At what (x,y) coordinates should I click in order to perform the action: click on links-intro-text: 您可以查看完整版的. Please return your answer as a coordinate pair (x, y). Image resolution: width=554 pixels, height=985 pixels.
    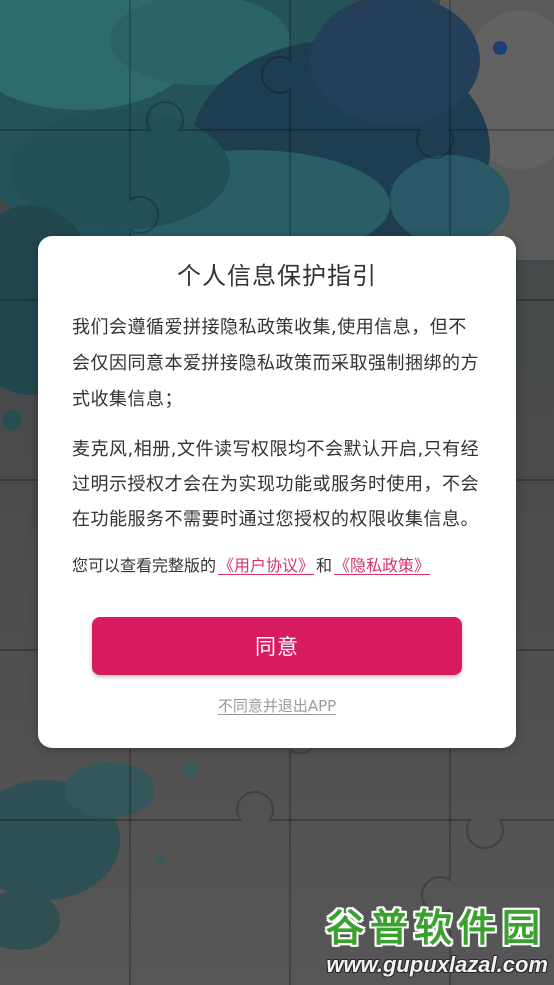
    Looking at the image, I should click on (144, 565).